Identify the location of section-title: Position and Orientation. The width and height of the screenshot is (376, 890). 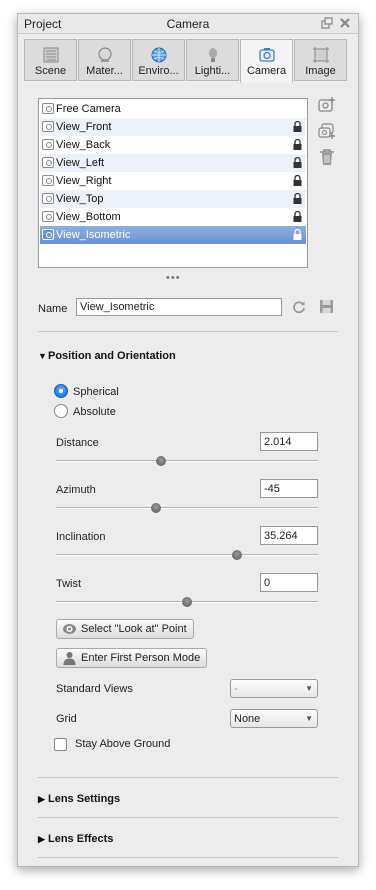
(112, 356).